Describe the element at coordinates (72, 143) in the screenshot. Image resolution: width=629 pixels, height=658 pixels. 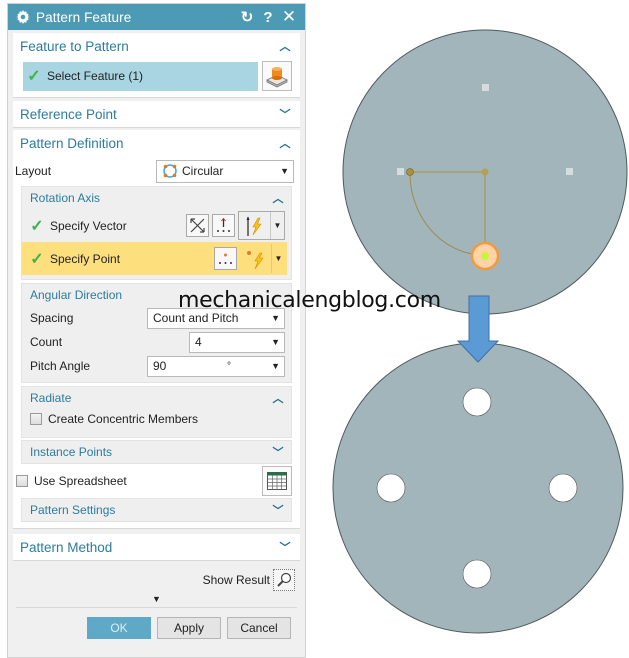
I see `pattern-definition-title: Pattern Definition` at that location.